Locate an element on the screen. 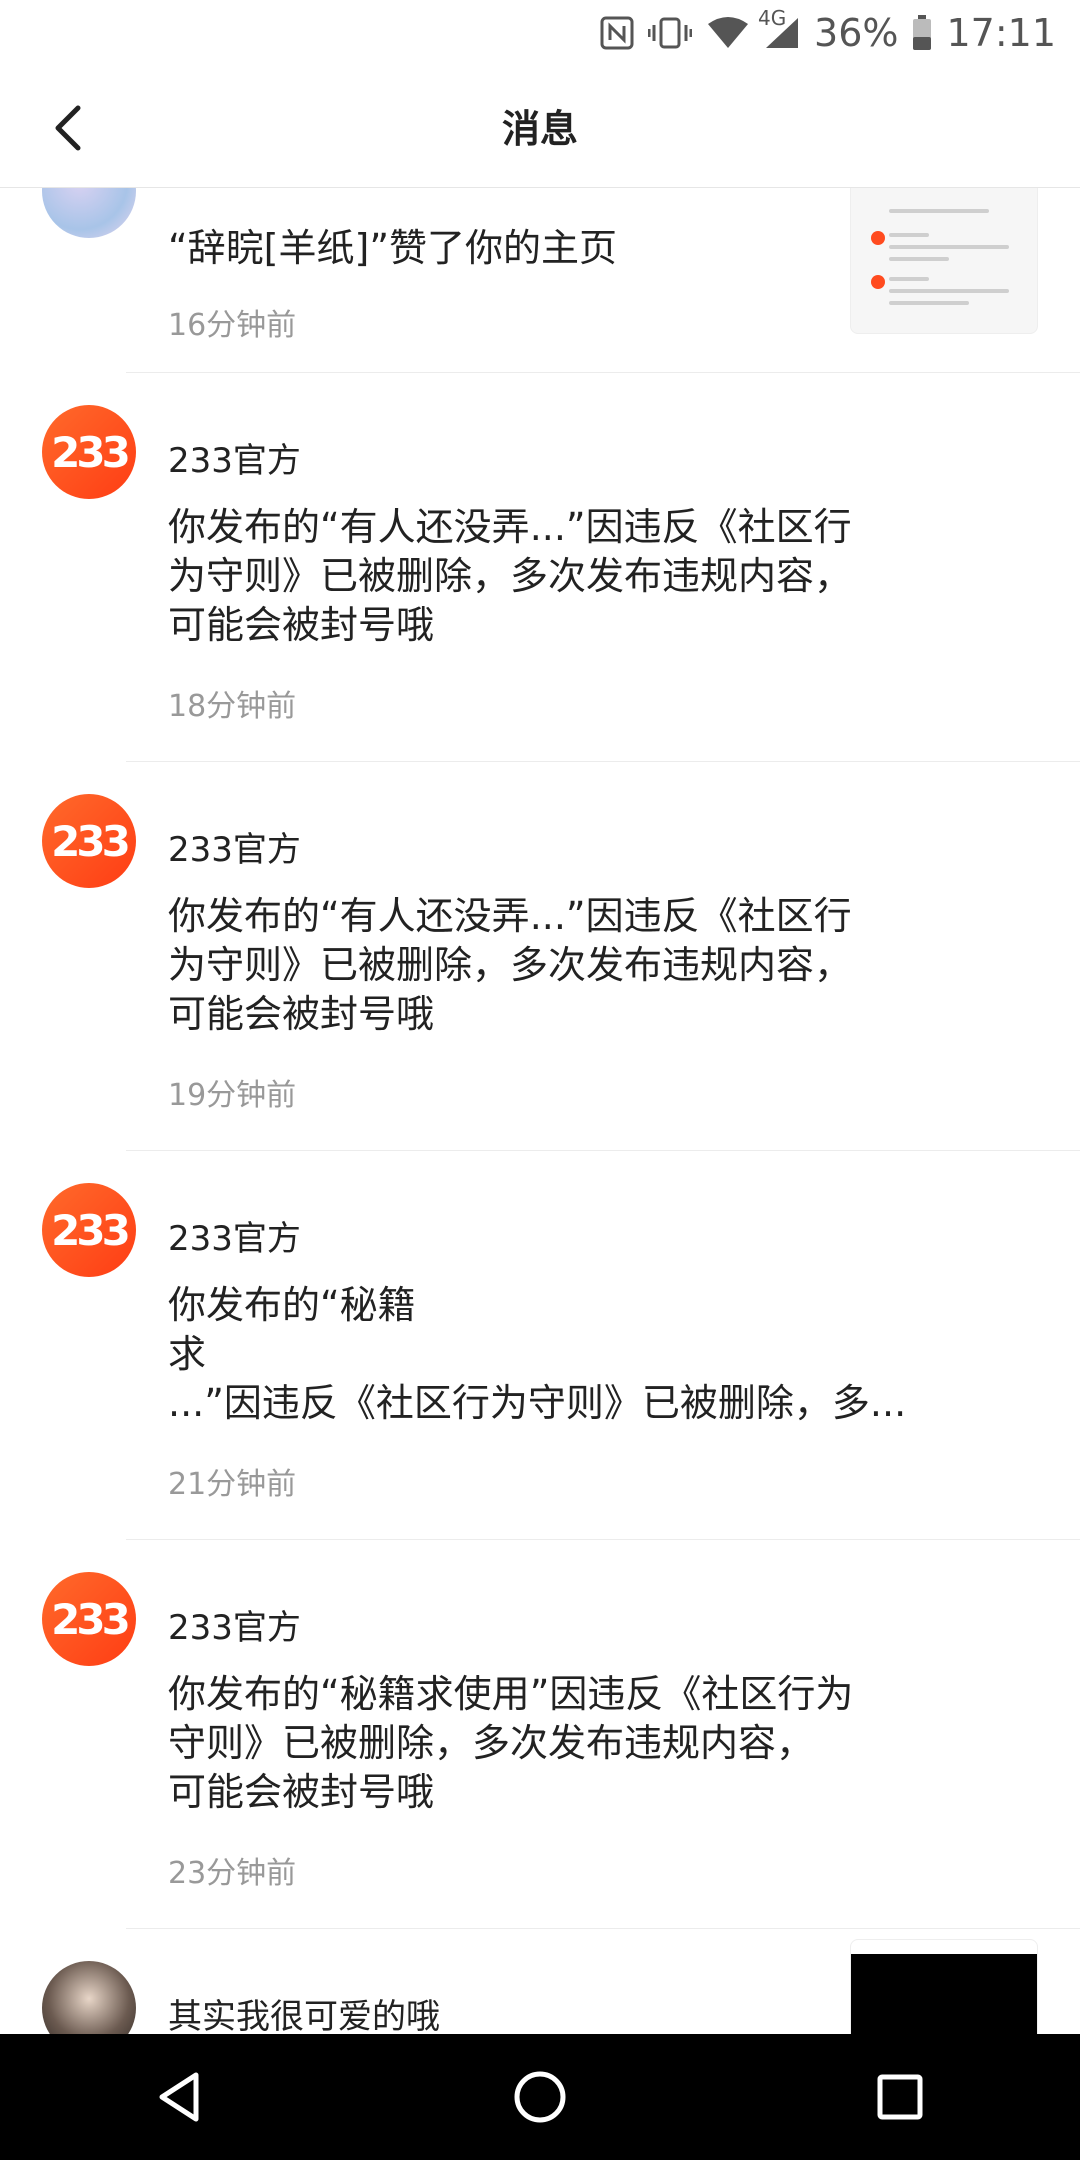 This screenshot has height=2160, width=1080. clock: 17:11 is located at coordinates (1001, 33).